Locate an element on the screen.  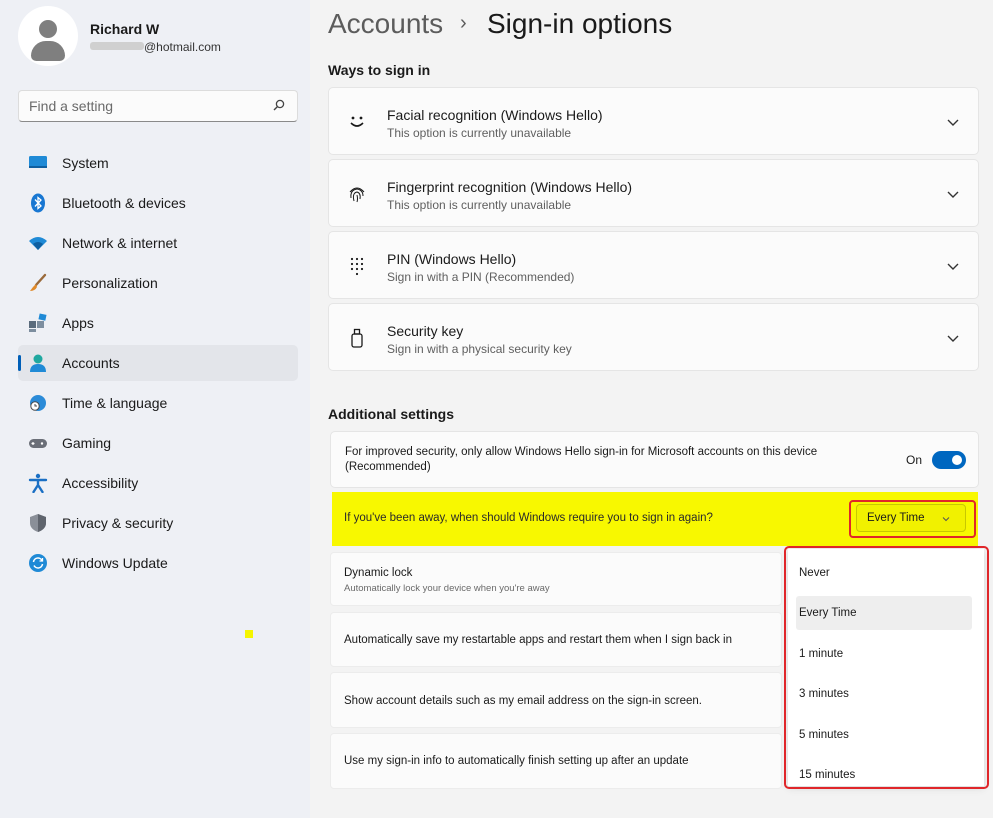
sidebar-item-accounts: Accounts is located at coordinates (158, 363).